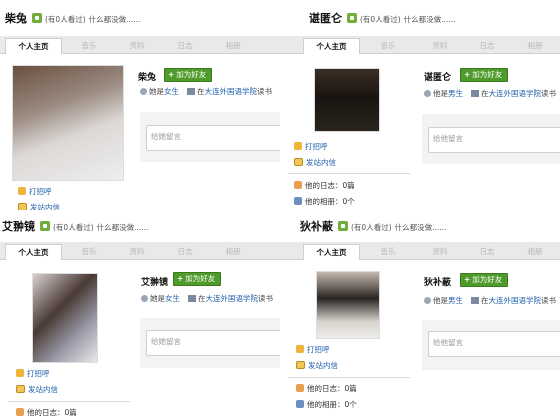 Image resolution: width=560 pixels, height=420 pixels. What do you see at coordinates (300, 388) in the screenshot?
I see `blog-icon` at bounding box center [300, 388].